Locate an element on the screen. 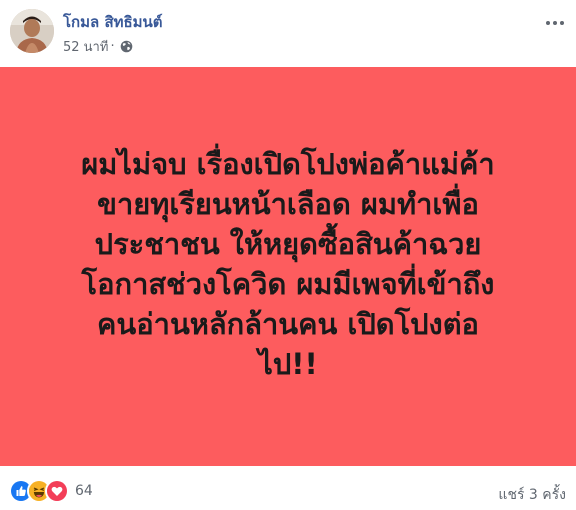  more-horizontal-icon is located at coordinates (555, 20).